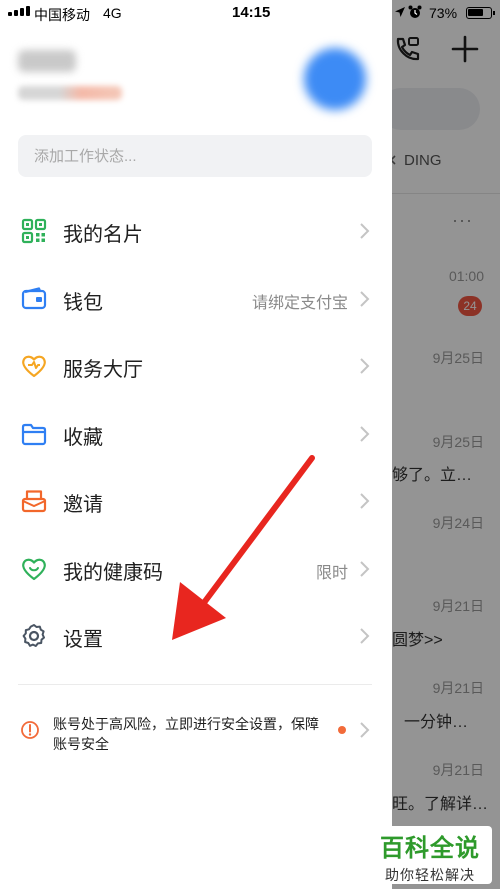 The height and width of the screenshot is (889, 500). I want to click on gear-icon, so click(33, 635).